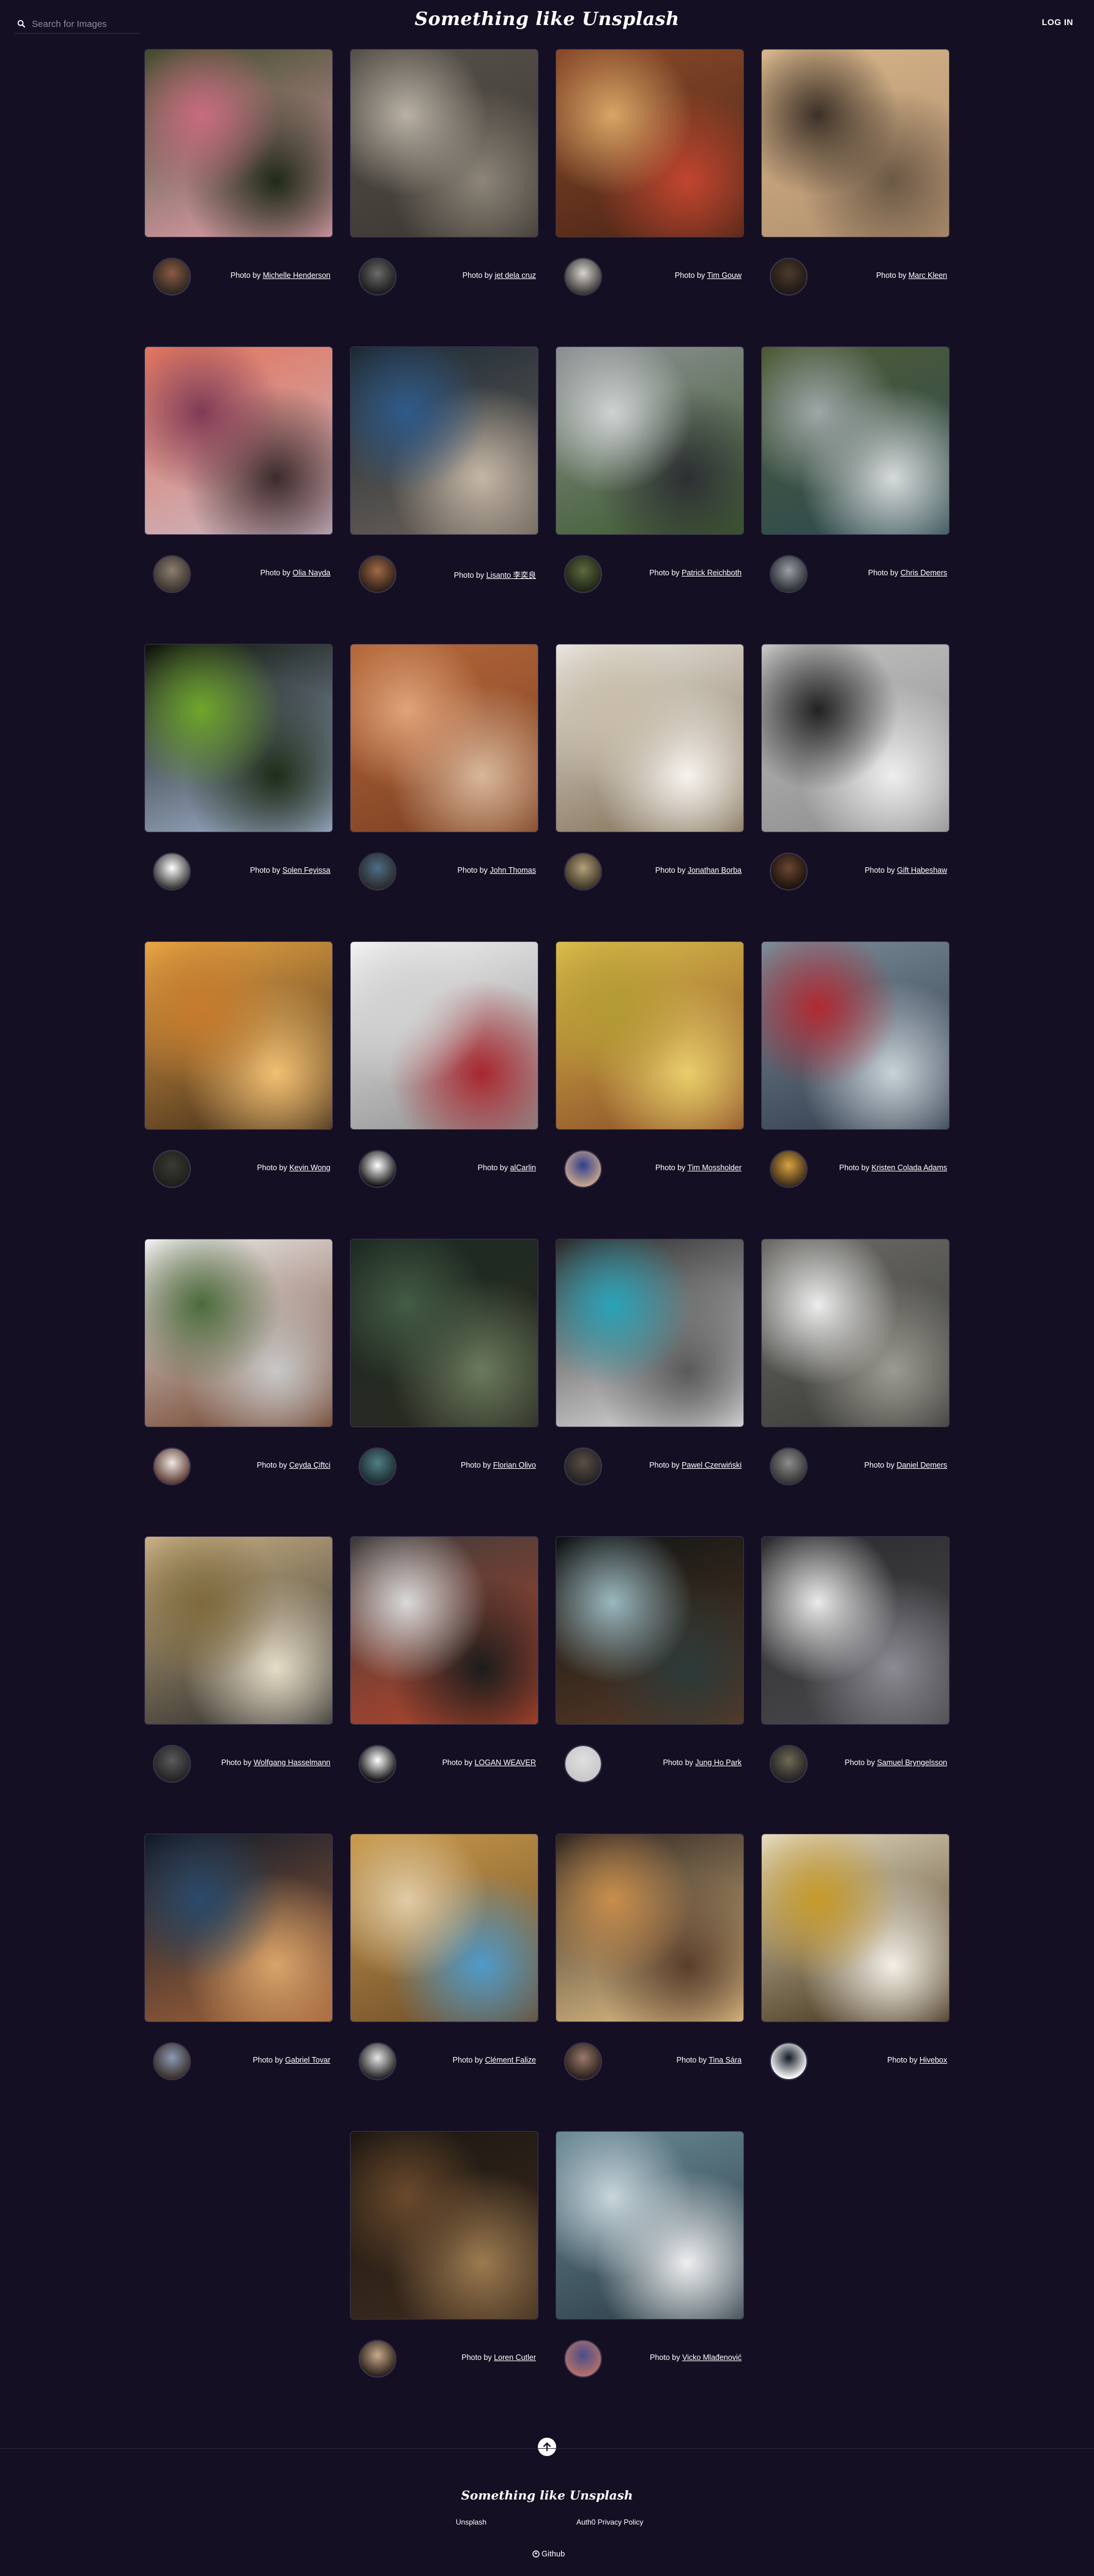 This screenshot has width=1094, height=2576. What do you see at coordinates (505, 1762) in the screenshot?
I see `author-link: LOGAN WEAVER` at bounding box center [505, 1762].